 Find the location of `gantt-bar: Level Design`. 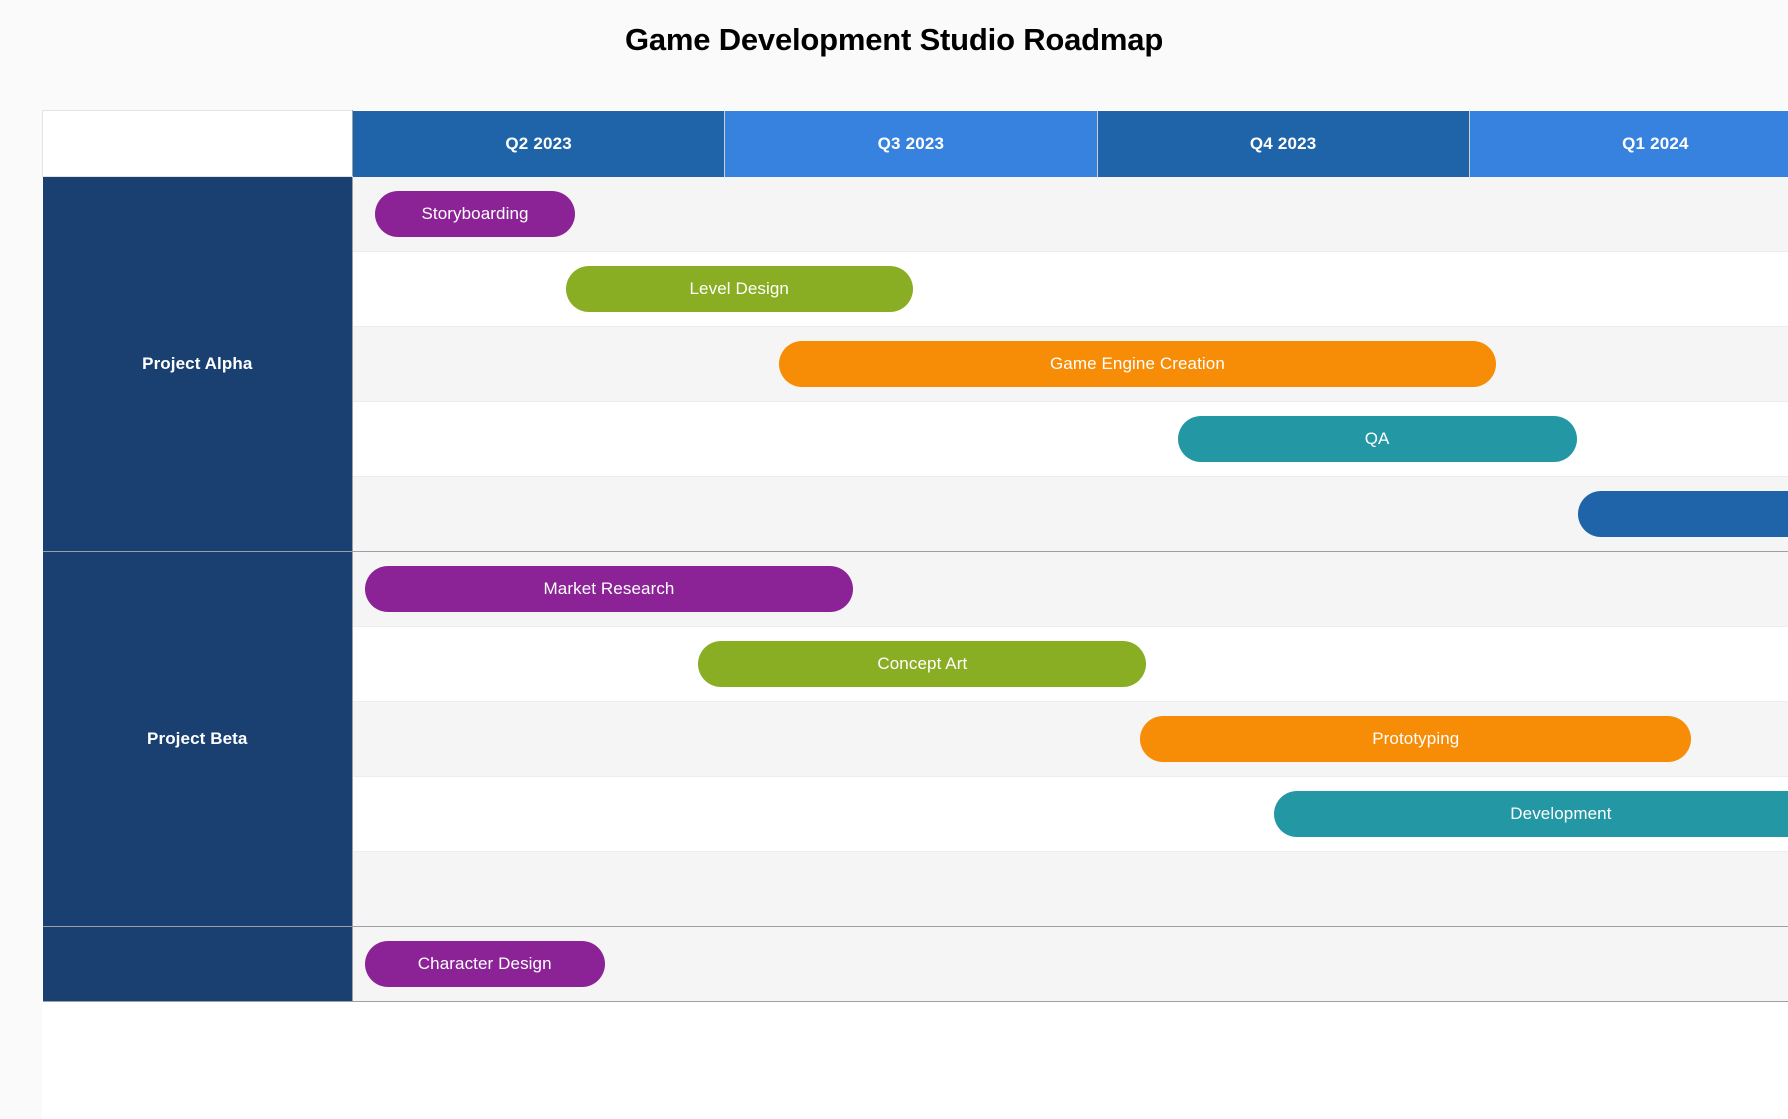

gantt-bar: Level Design is located at coordinates (739, 289).